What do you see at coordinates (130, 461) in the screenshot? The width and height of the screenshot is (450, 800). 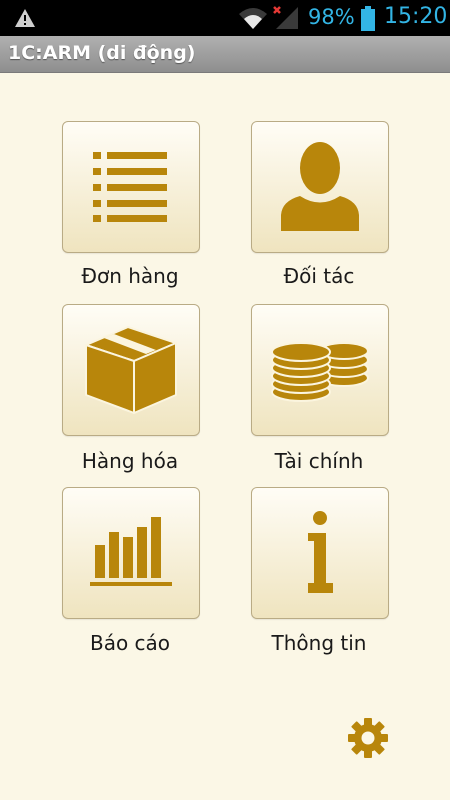 I see `goods-label: Hàng hóa` at bounding box center [130, 461].